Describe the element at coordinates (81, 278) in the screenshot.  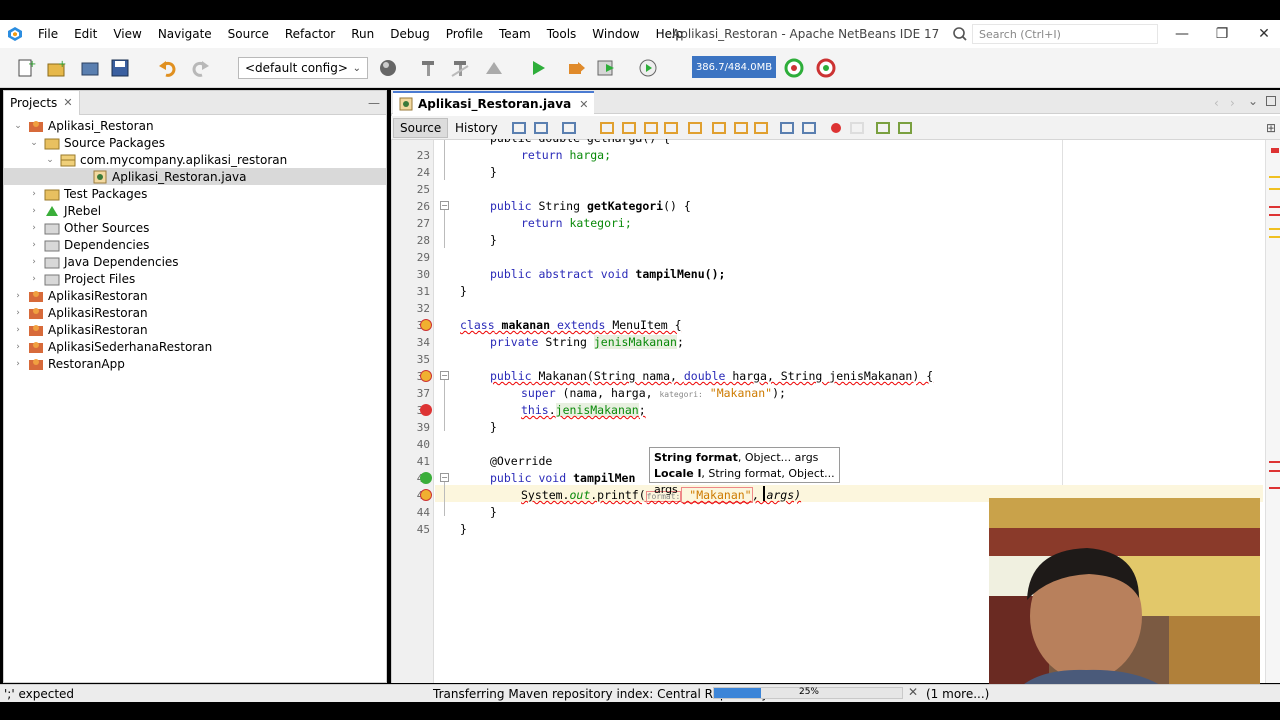
I see `tree-item: › Project Files` at that location.